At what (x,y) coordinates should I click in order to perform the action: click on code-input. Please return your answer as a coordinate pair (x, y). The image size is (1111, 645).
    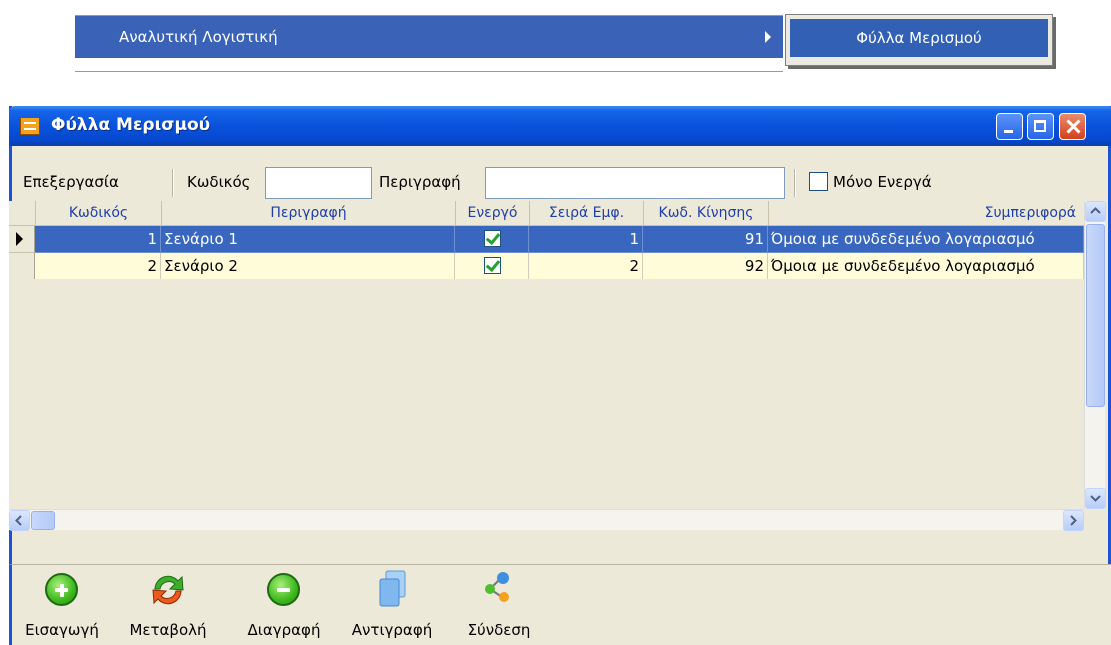
    Looking at the image, I should click on (318, 183).